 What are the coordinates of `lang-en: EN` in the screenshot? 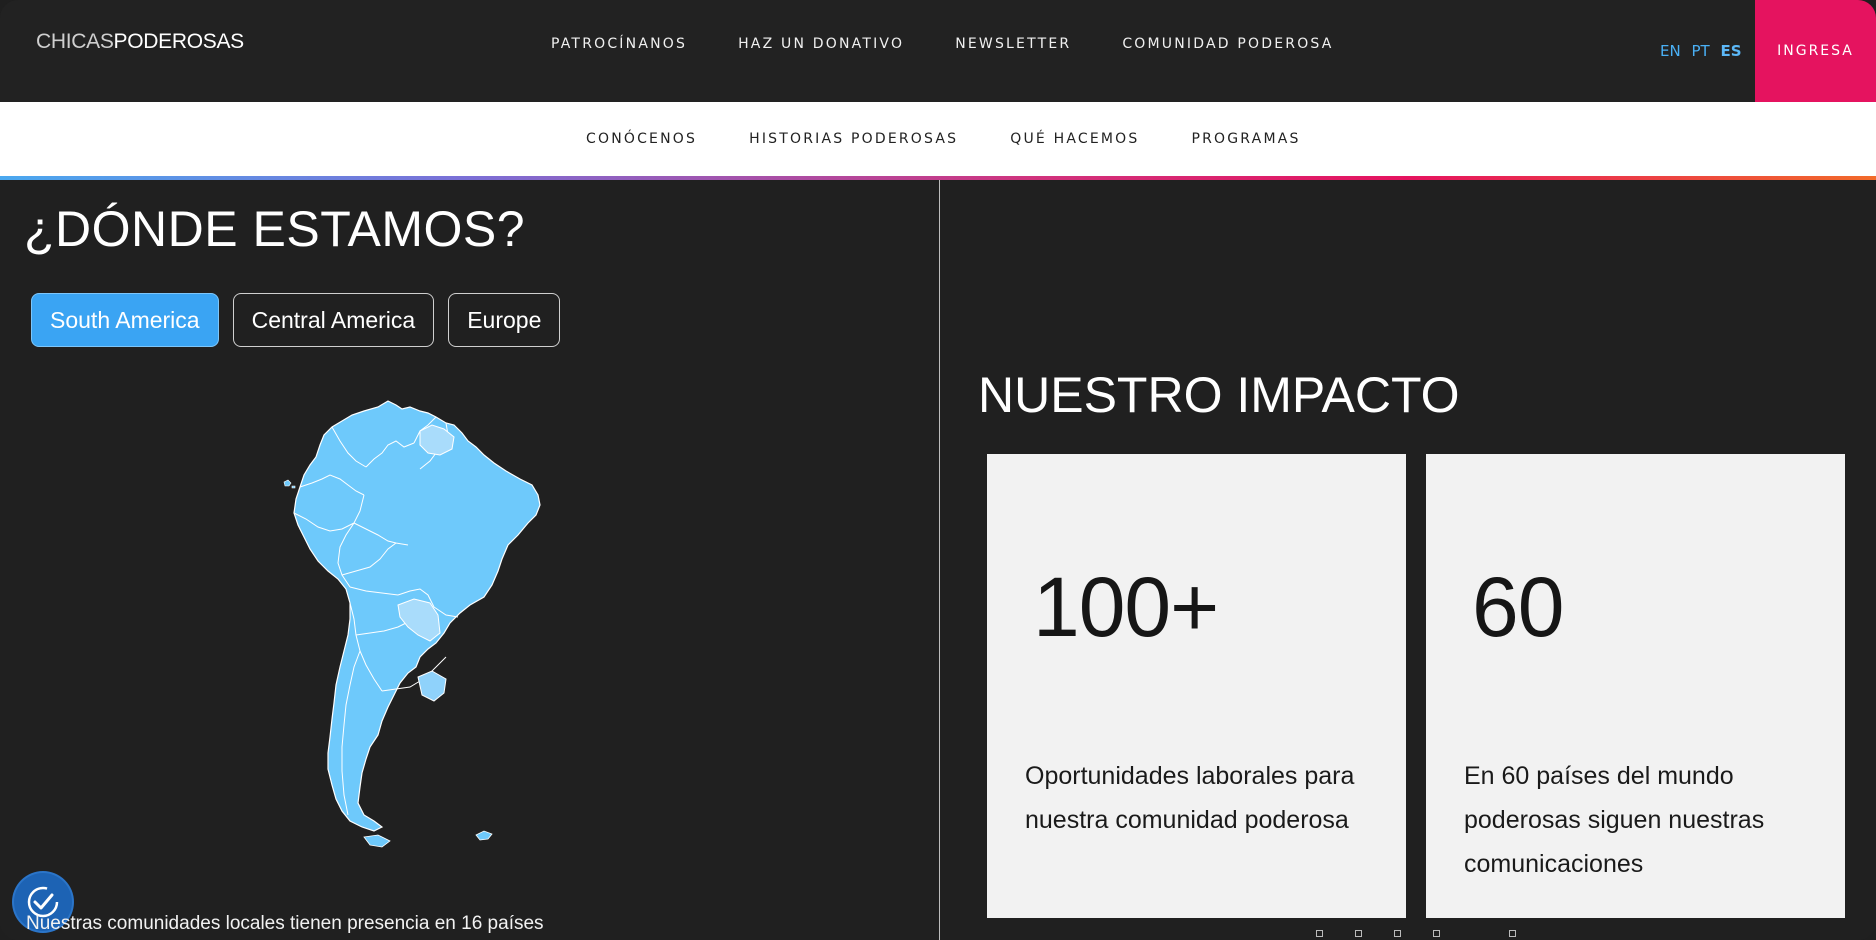 It's located at (1670, 51).